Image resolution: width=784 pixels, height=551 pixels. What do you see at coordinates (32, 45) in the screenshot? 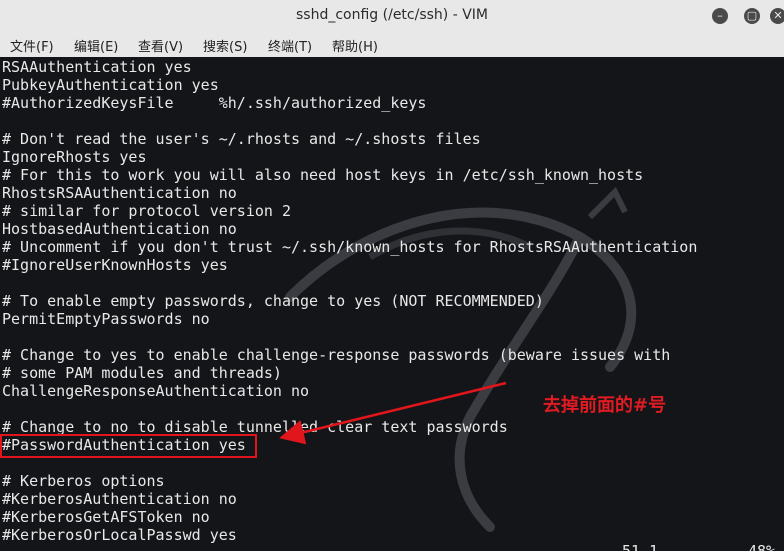
I see `menu-file: 文件(F)` at bounding box center [32, 45].